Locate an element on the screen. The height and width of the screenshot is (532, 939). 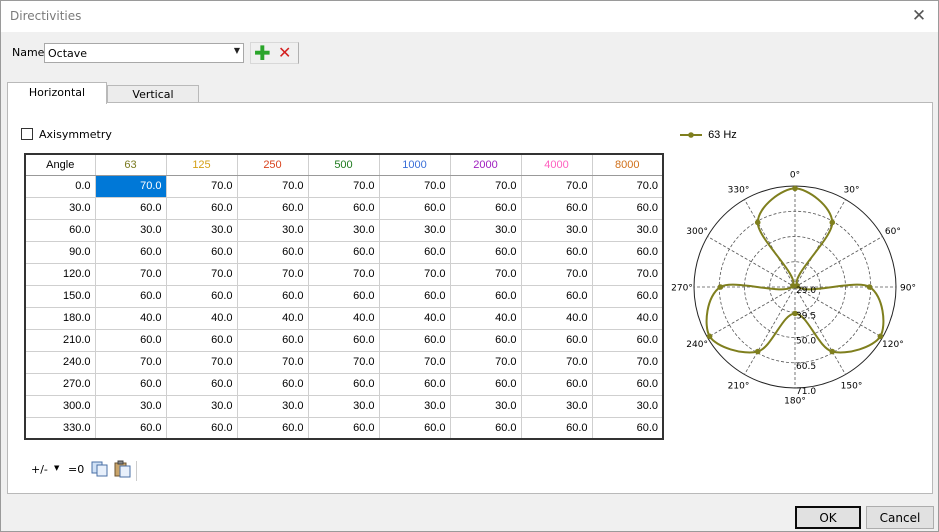
cancel-button: Cancel is located at coordinates (900, 517).